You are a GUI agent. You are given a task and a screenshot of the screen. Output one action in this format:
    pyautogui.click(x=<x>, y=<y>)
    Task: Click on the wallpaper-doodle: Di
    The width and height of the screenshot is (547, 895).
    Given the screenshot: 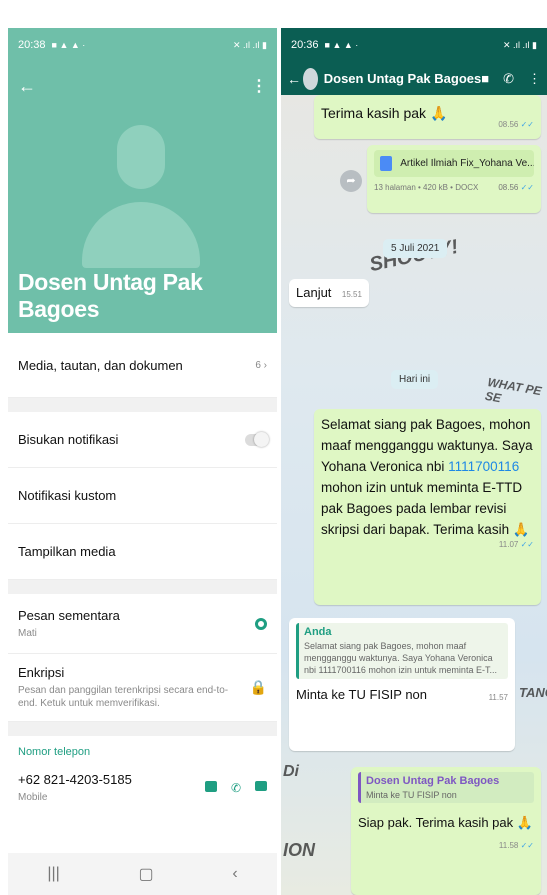 What is the action you would take?
    pyautogui.click(x=291, y=771)
    